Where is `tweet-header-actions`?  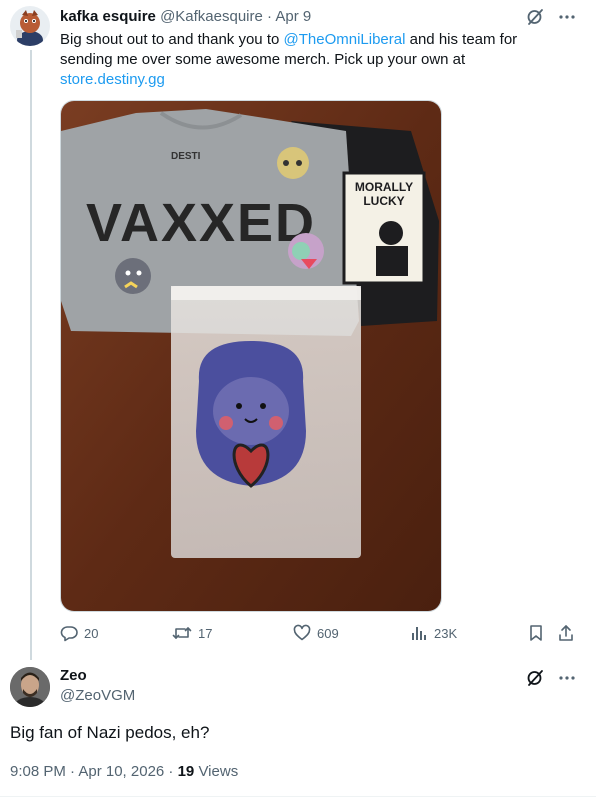 tweet-header-actions is located at coordinates (551, 17).